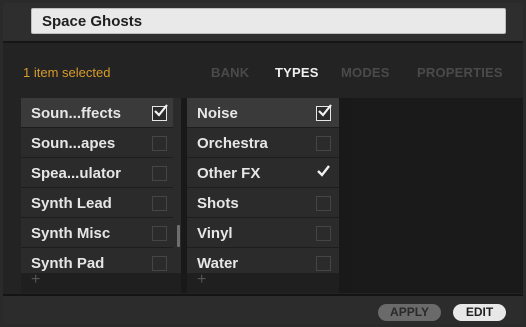 The image size is (526, 327). What do you see at coordinates (76, 113) in the screenshot?
I see `list-item-label: Soun...ffects` at bounding box center [76, 113].